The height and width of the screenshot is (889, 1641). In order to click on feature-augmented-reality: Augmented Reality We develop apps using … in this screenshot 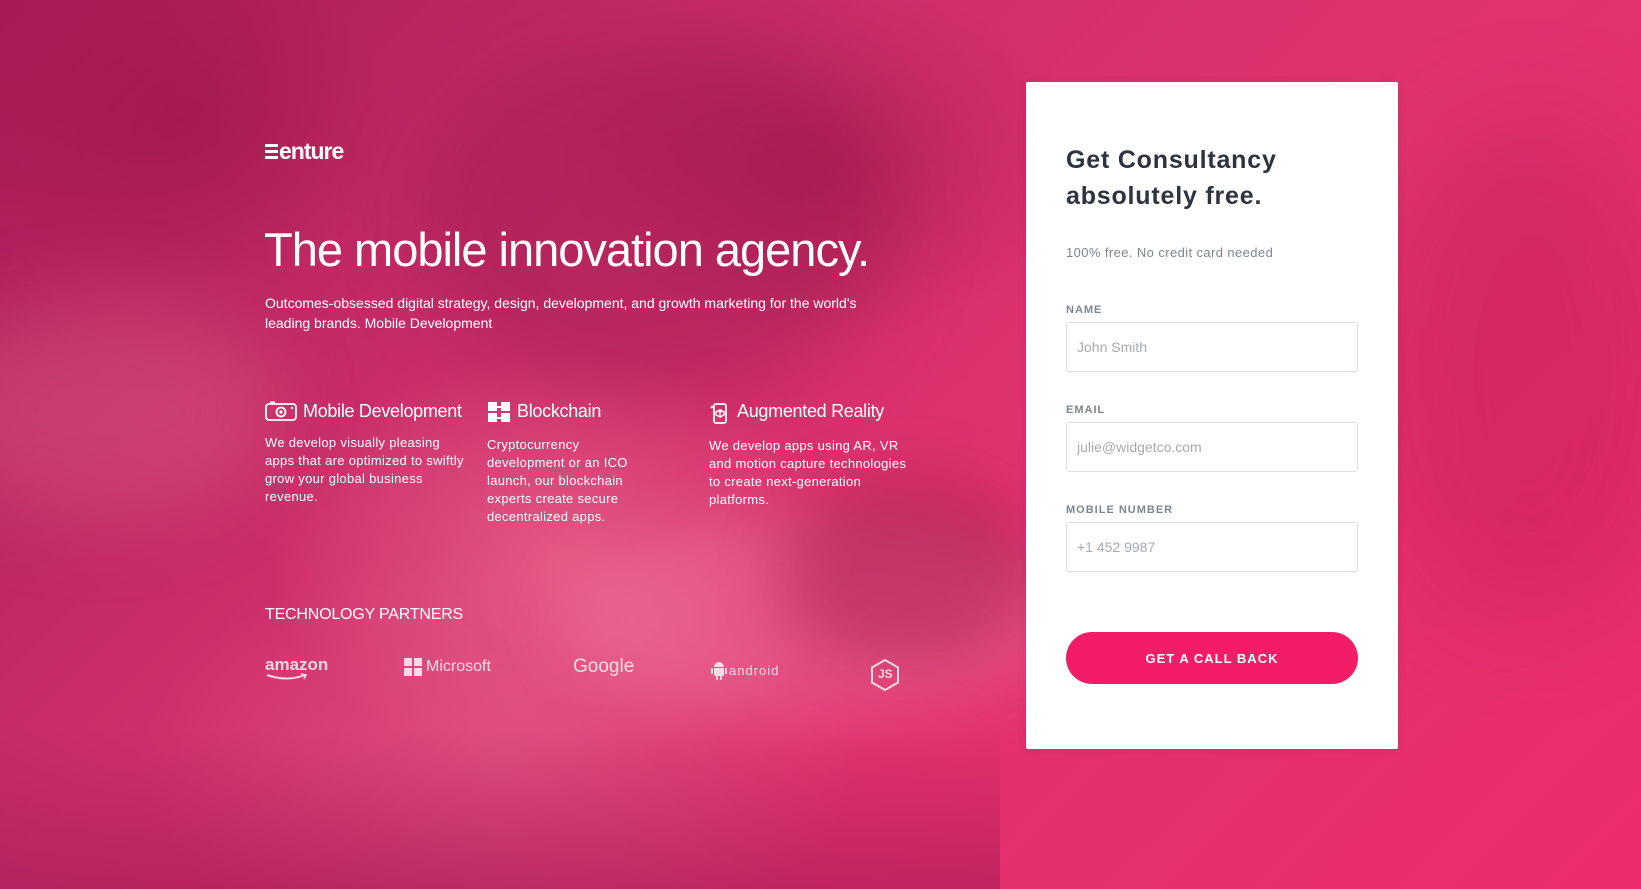, I will do `click(809, 453)`.